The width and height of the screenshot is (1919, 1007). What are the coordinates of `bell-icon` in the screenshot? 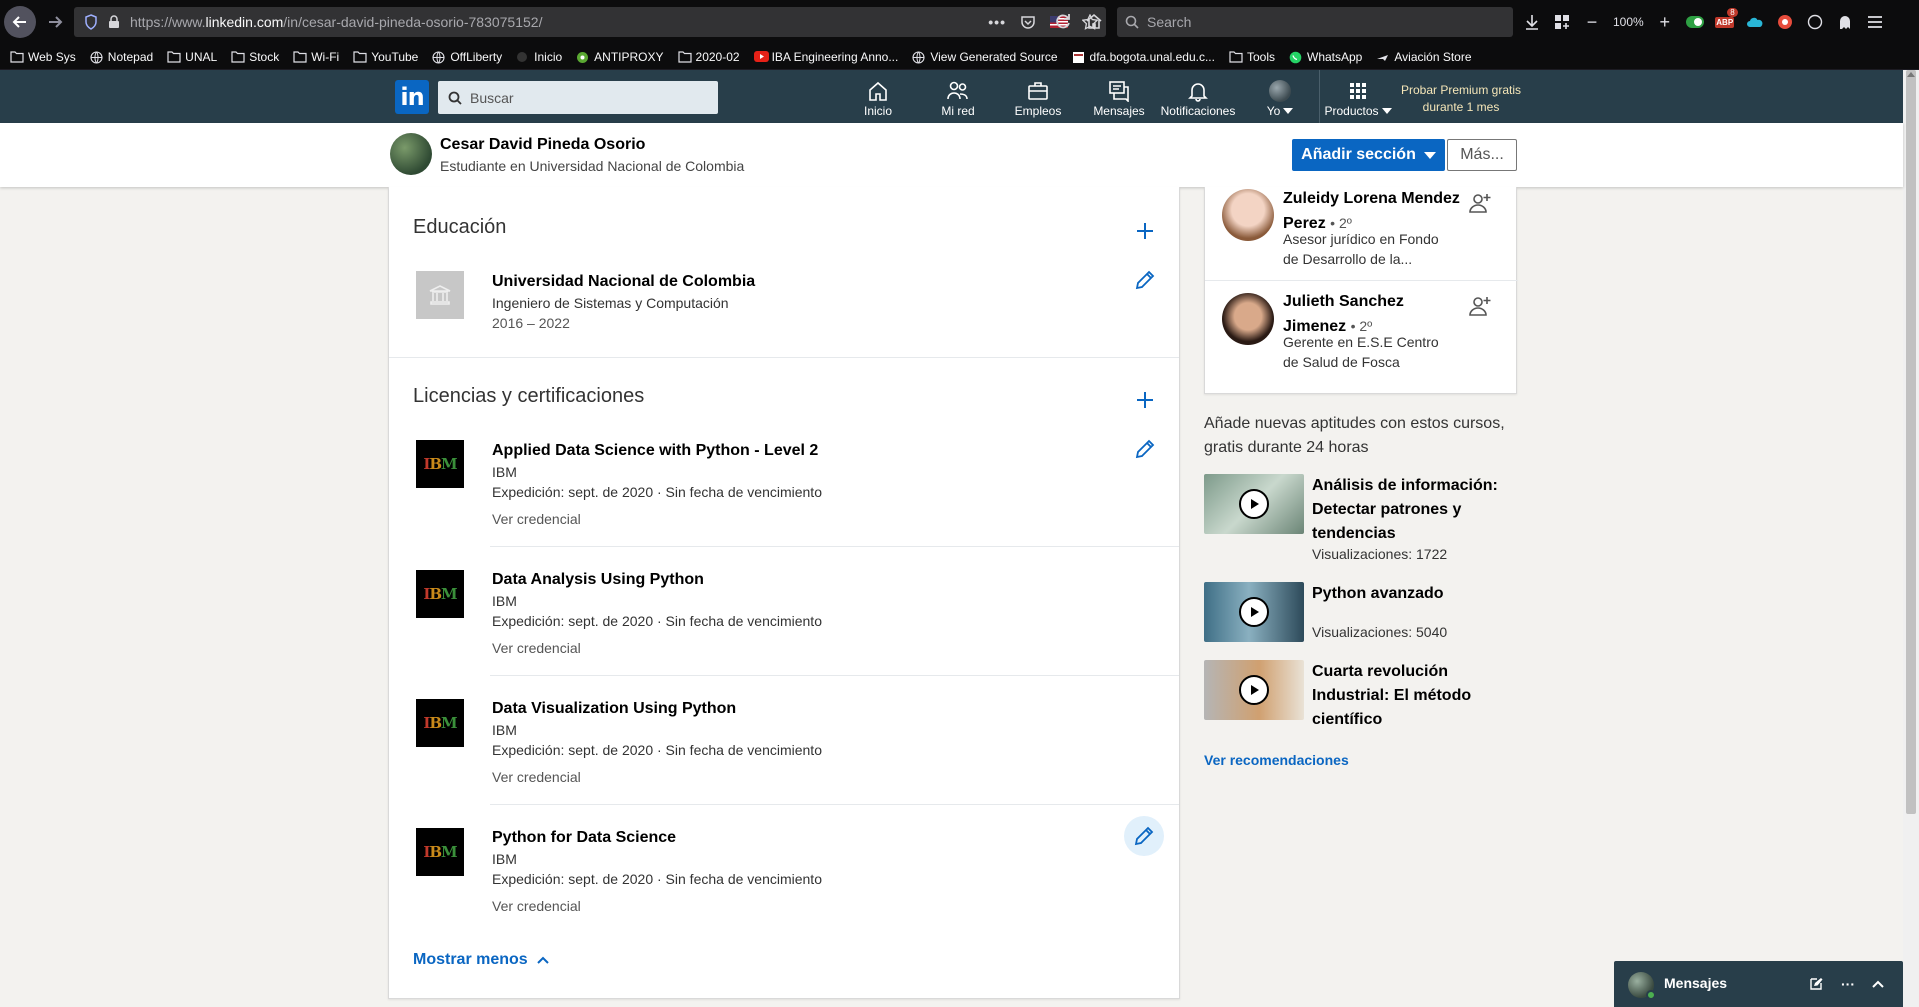 It's located at (1198, 91).